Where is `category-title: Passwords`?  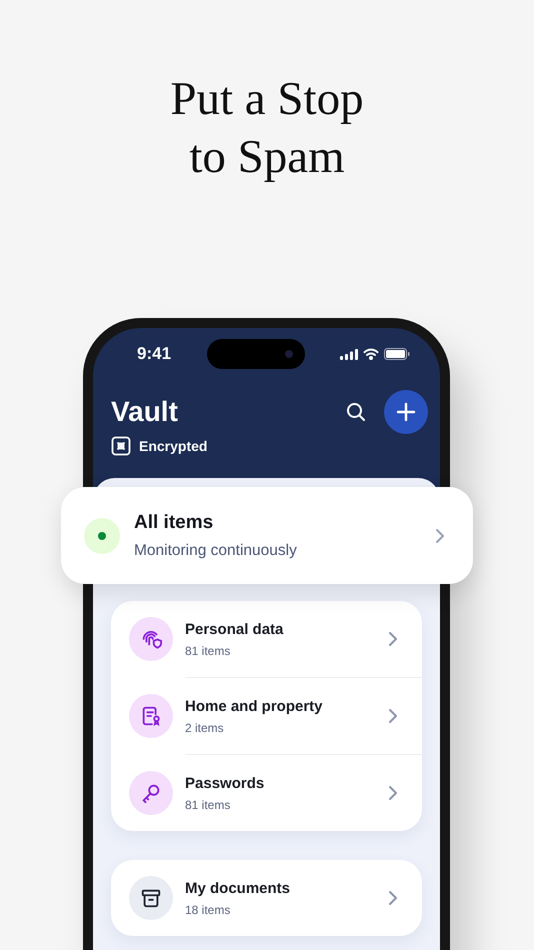 category-title: Passwords is located at coordinates (225, 783).